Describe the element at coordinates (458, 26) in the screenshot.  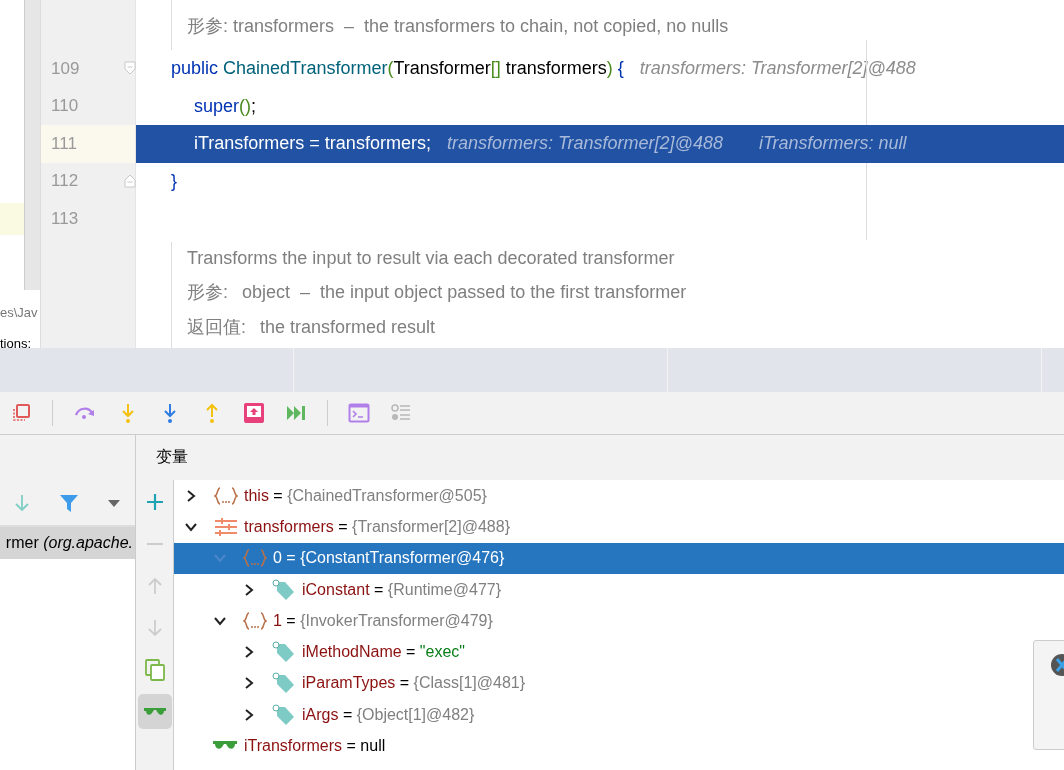
I see `doc-line: 形参: transformers – the transformers to chain, not copied, no nulls` at that location.